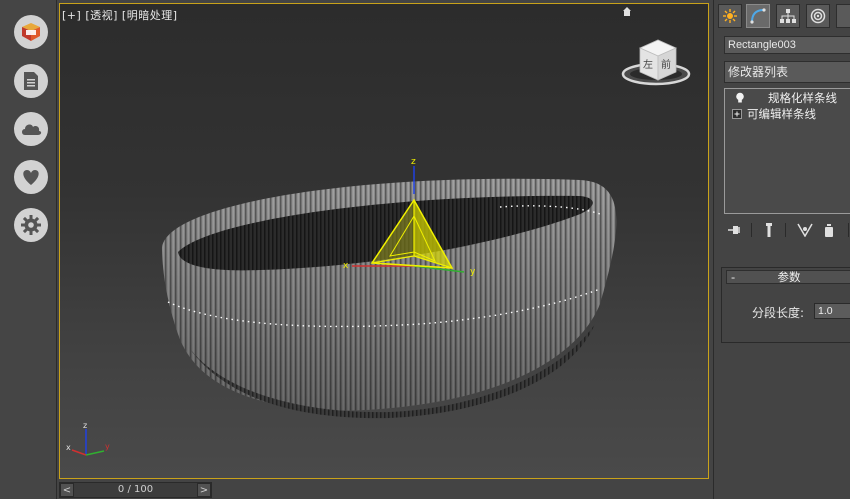  I want to click on time-next-button: >, so click(204, 490).